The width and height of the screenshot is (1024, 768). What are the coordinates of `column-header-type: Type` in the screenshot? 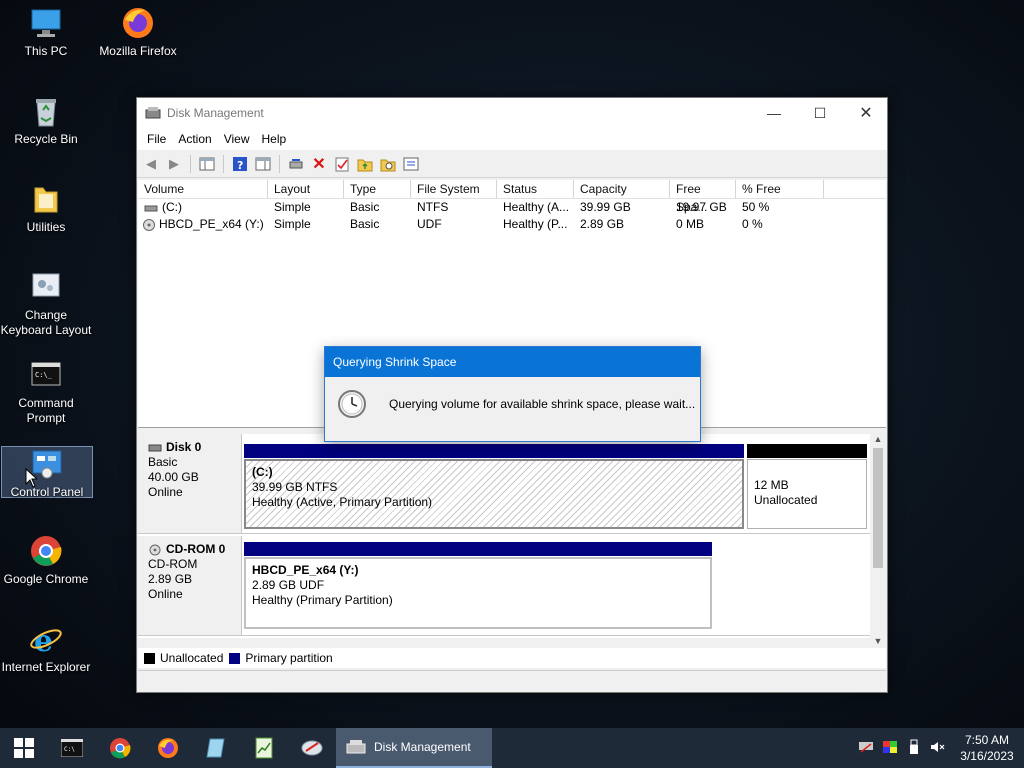 It's located at (377, 189).